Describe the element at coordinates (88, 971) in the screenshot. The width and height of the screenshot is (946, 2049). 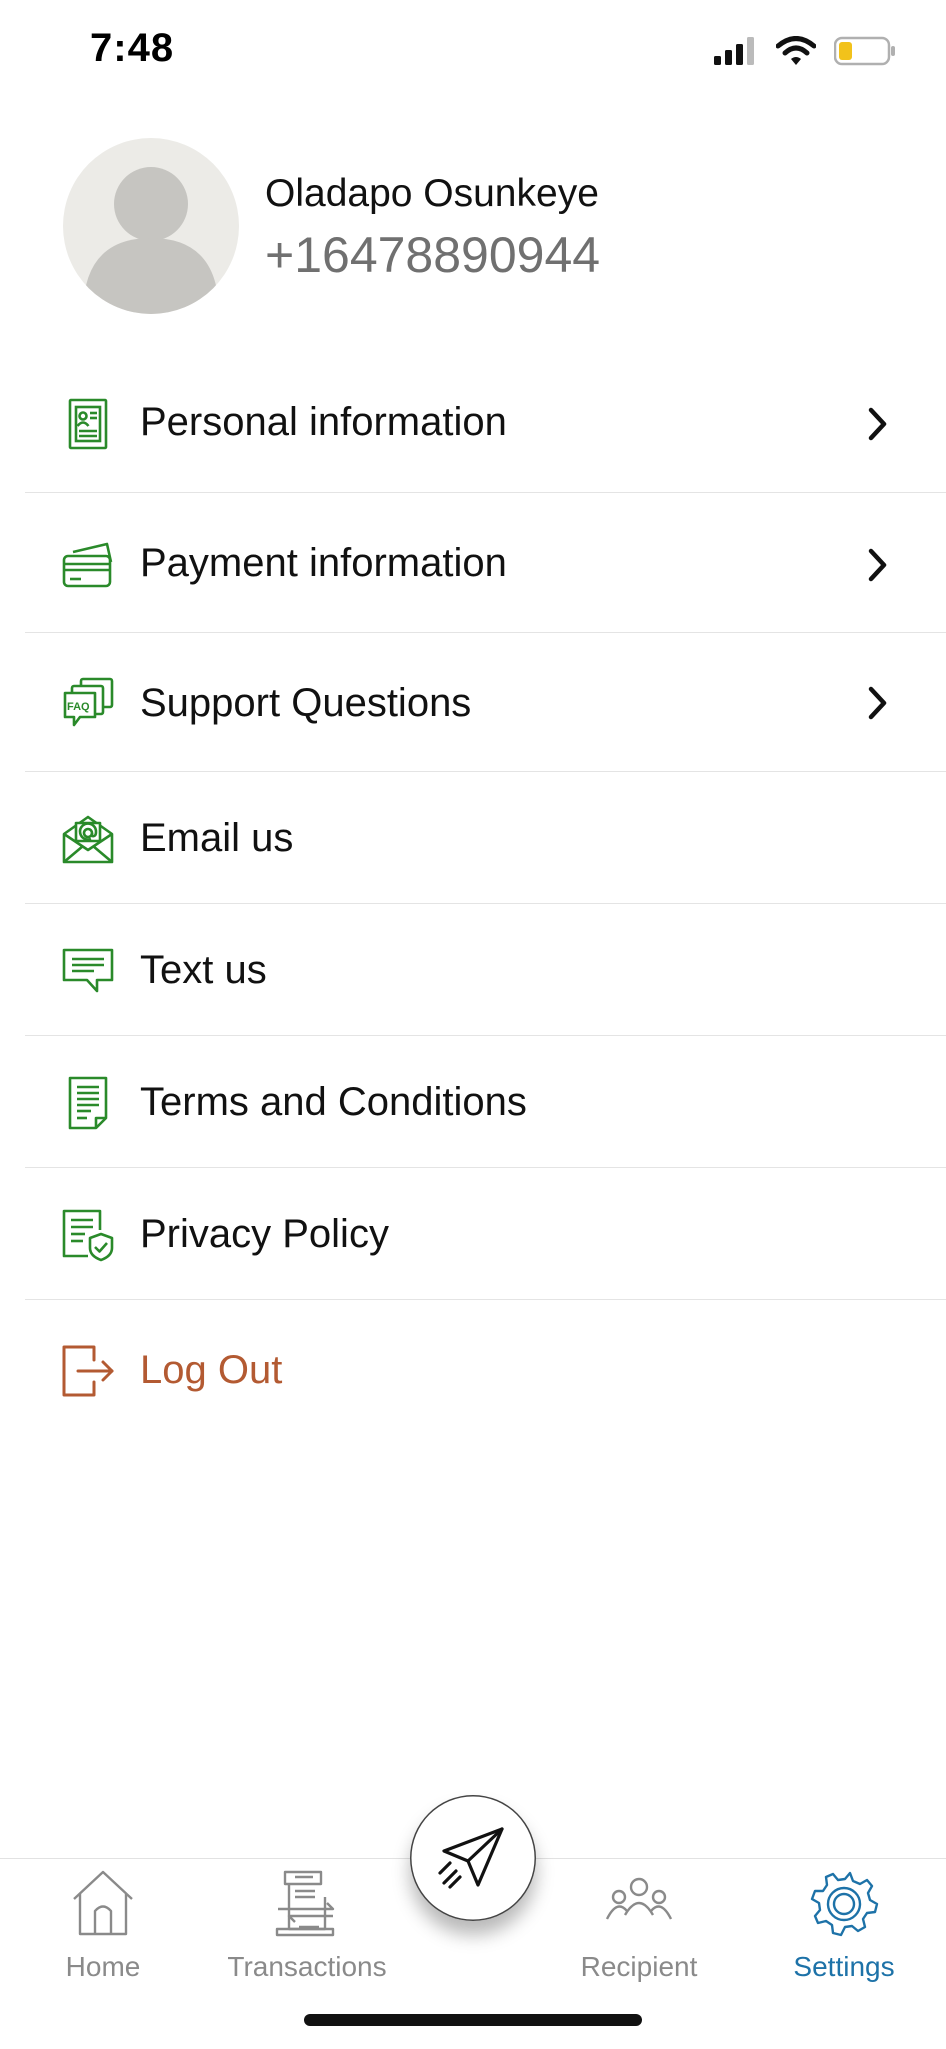
I see `chat-icon` at that location.